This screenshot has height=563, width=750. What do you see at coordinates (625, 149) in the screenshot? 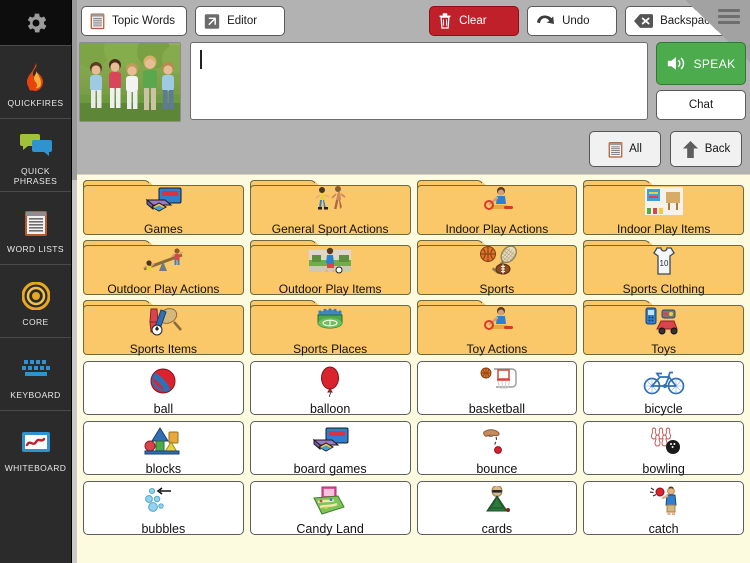
I see `all-button: All` at bounding box center [625, 149].